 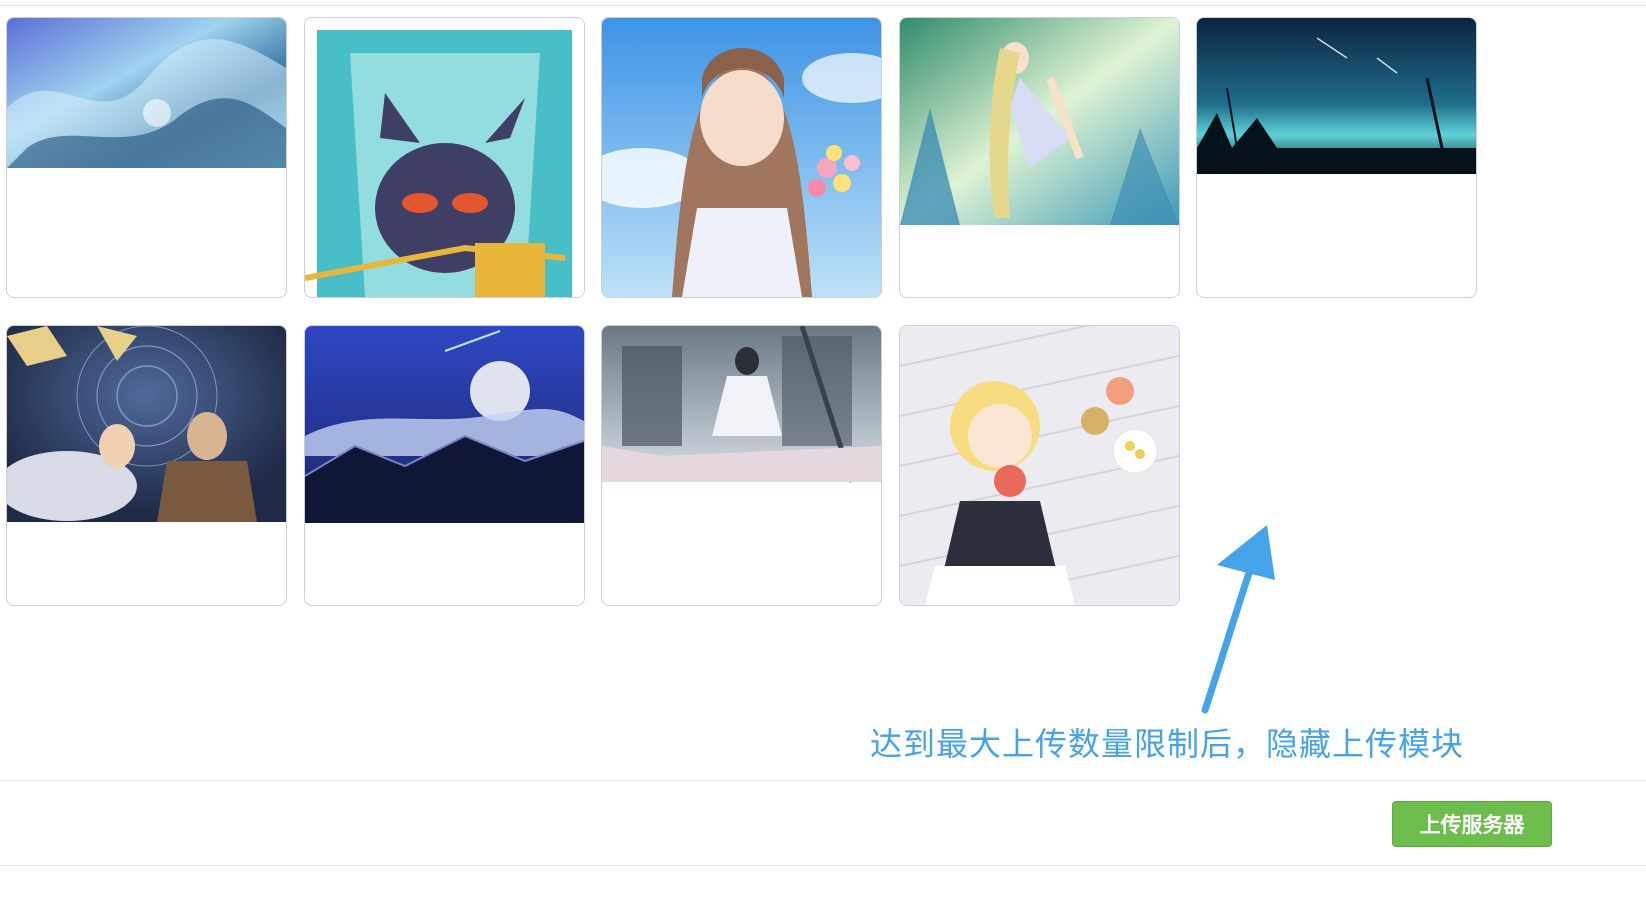 I want to click on thumbnail-anime-girl-crystal, so click(x=1039, y=157).